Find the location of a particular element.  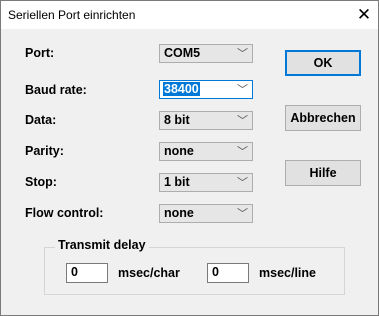

msec-per-line-unit: msec/line is located at coordinates (287, 273).